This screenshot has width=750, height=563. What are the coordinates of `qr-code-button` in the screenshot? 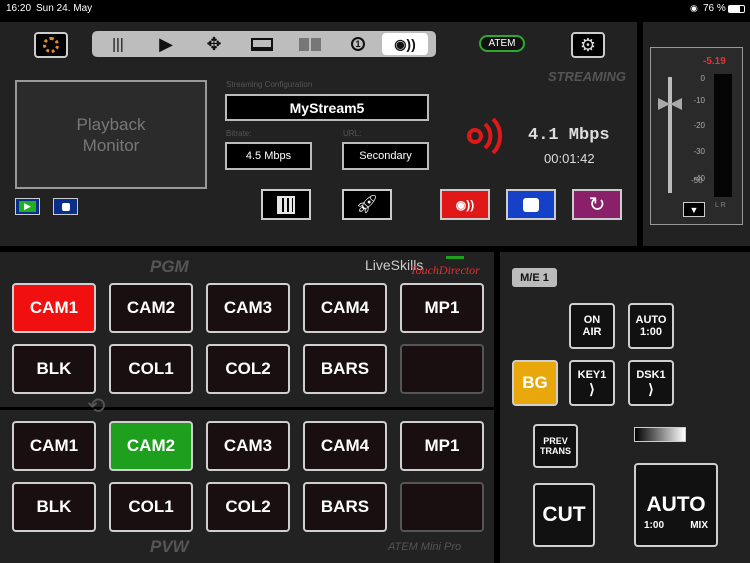 It's located at (286, 204).